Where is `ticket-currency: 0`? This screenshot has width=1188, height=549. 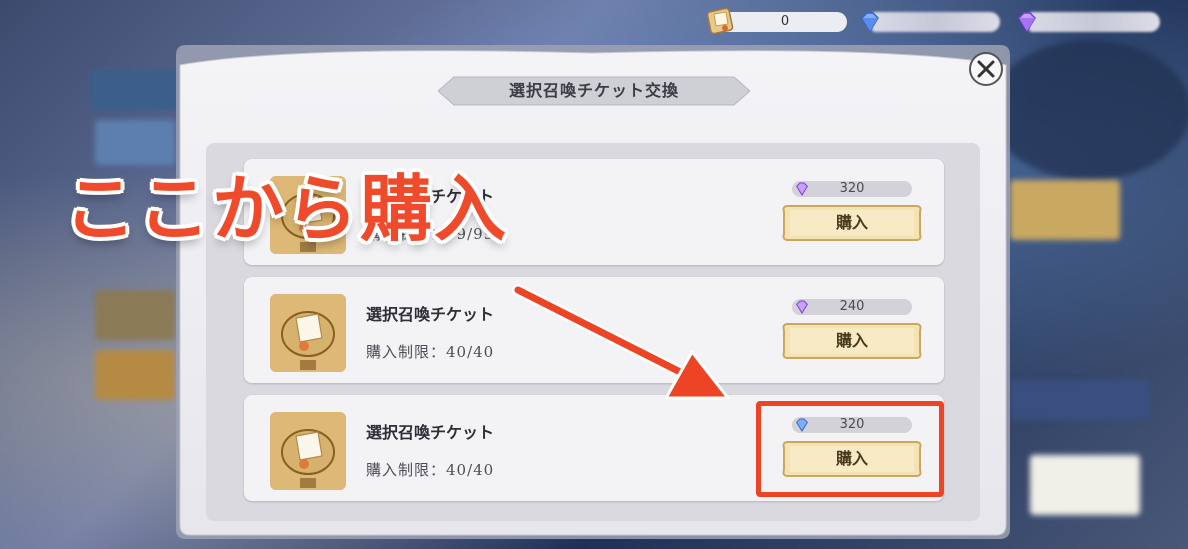 ticket-currency: 0 is located at coordinates (776, 21).